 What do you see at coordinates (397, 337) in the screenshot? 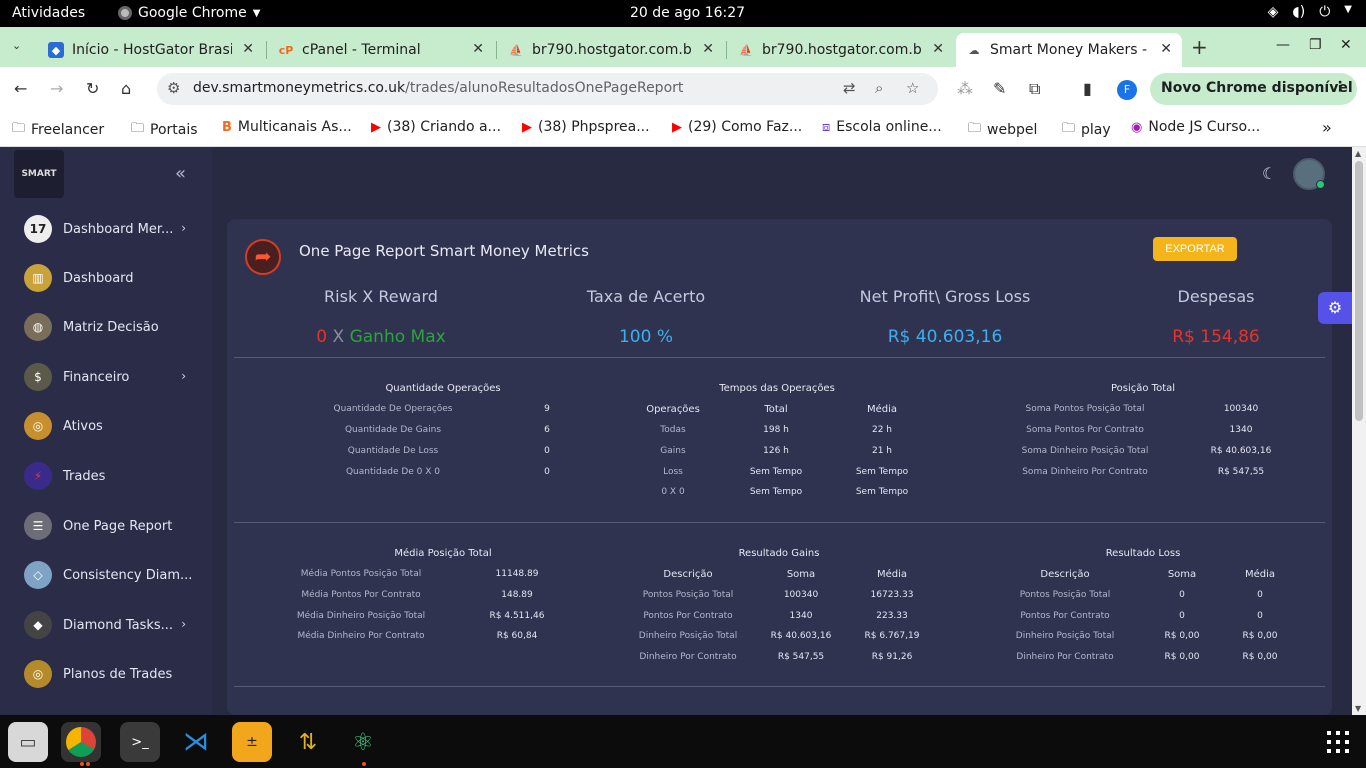
I see `reward-value: Ganho Max` at bounding box center [397, 337].